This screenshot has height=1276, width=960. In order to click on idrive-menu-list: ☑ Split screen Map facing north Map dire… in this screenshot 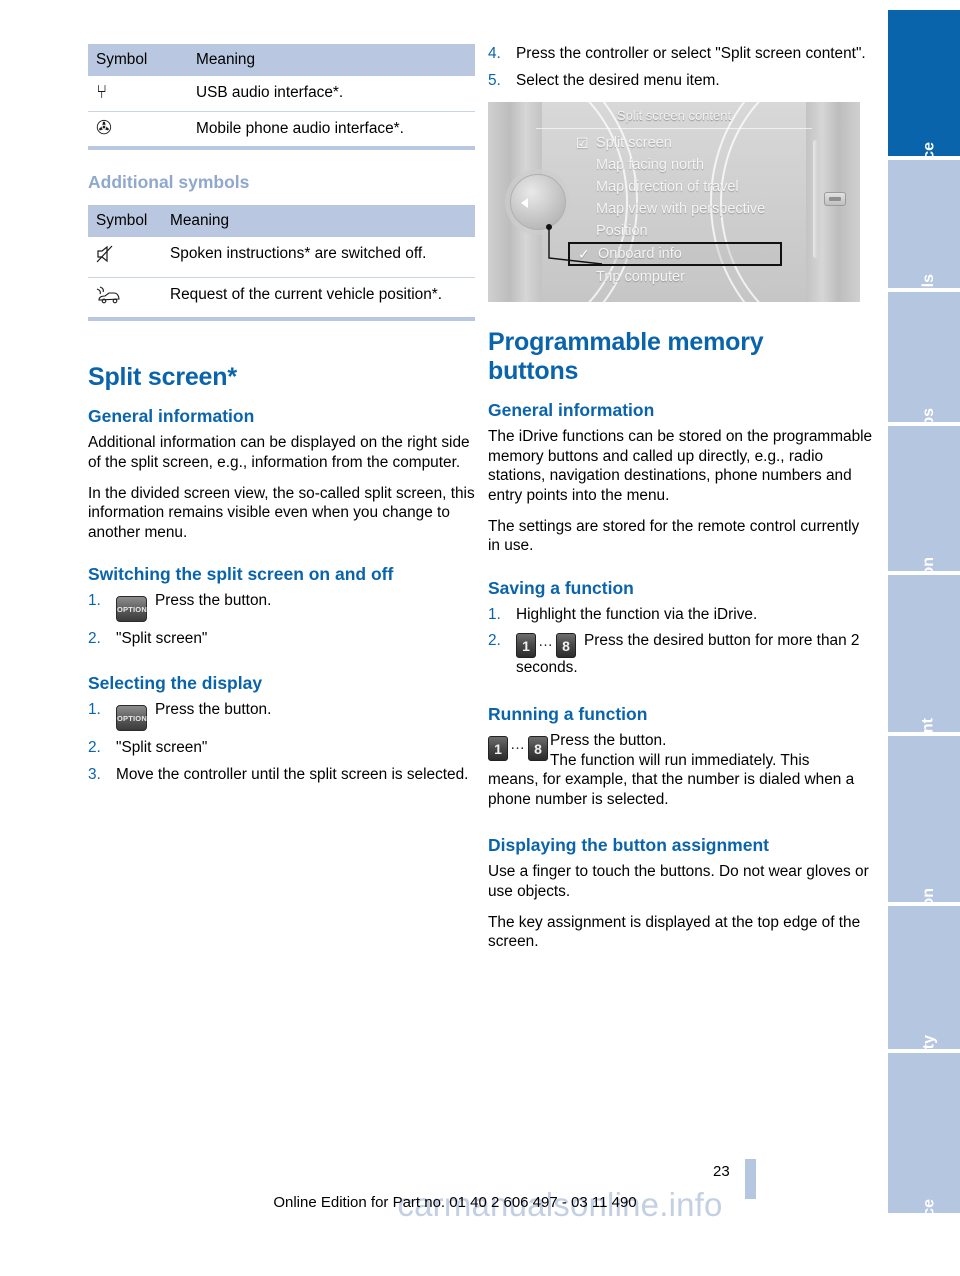, I will do `click(694, 210)`.